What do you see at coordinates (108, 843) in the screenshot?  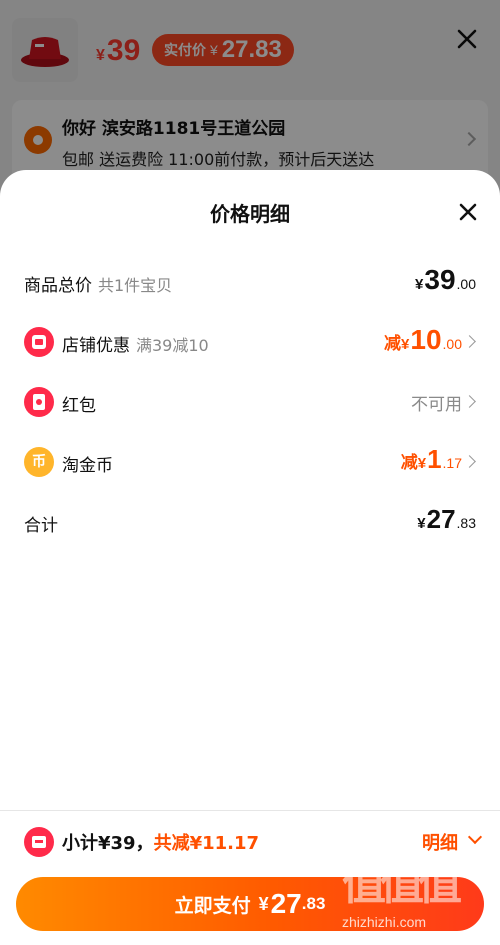 I see `subtotal-text: 小计¥39，` at bounding box center [108, 843].